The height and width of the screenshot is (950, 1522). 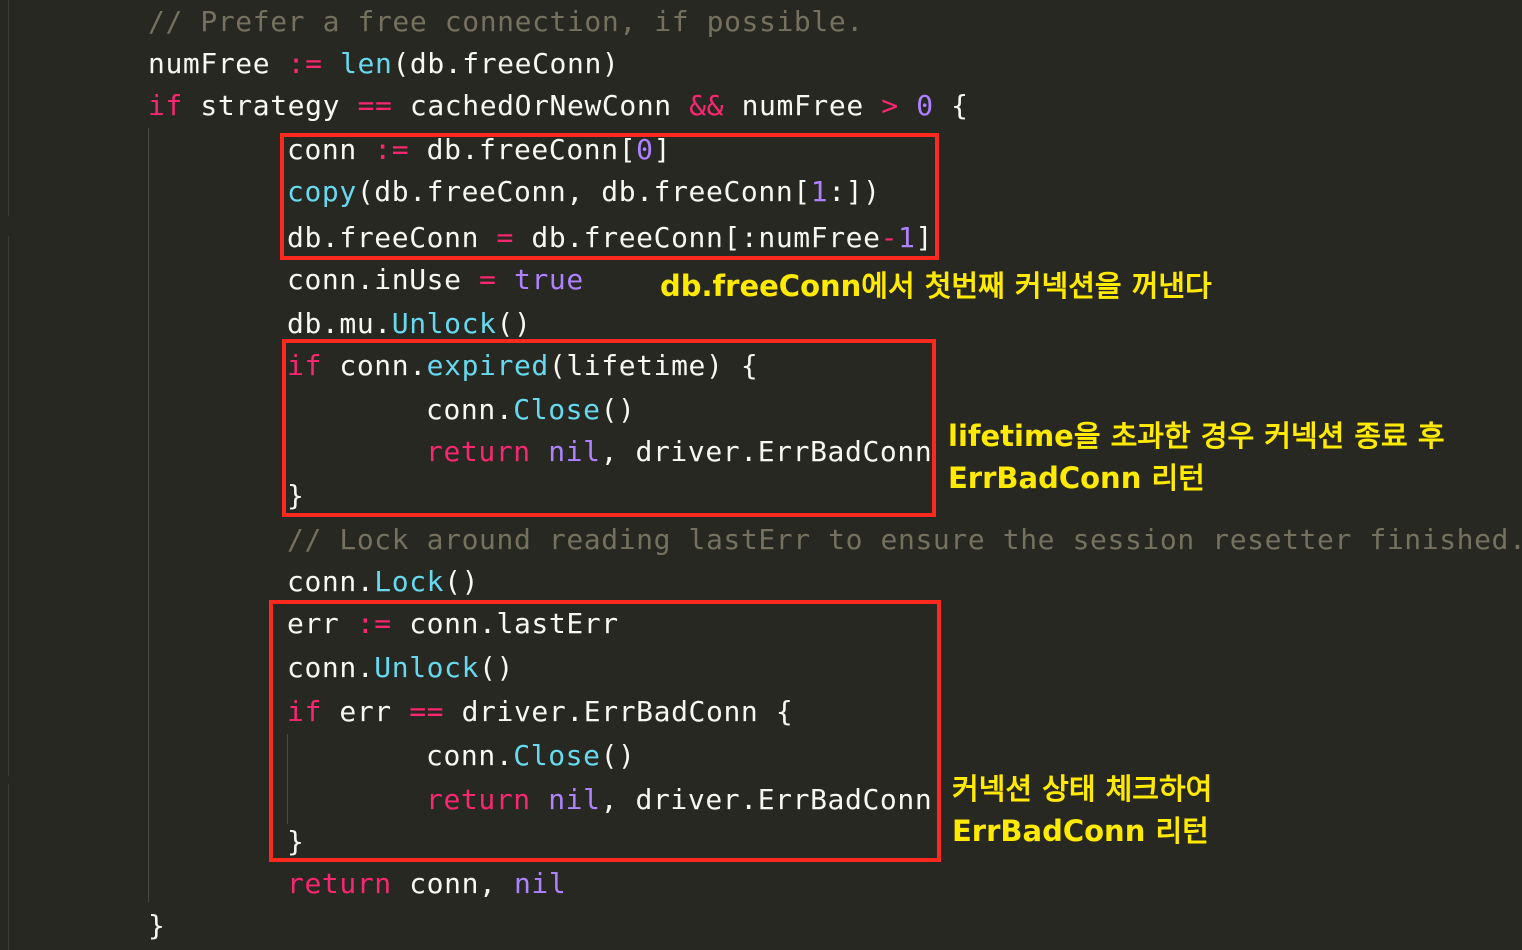 What do you see at coordinates (1080, 831) in the screenshot?
I see `annotation-status-return: ErrBadConn 리턴` at bounding box center [1080, 831].